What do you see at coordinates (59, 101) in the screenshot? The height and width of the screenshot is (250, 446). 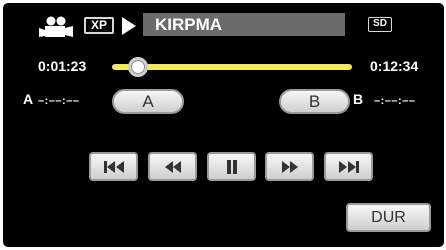 I see `point-a-value: –:––:––` at bounding box center [59, 101].